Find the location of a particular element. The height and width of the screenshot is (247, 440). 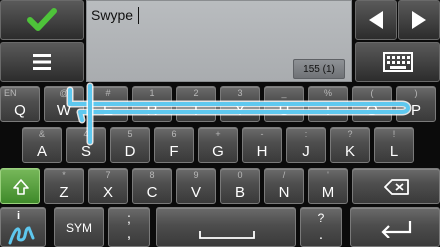

key-i: % I is located at coordinates (328, 104).